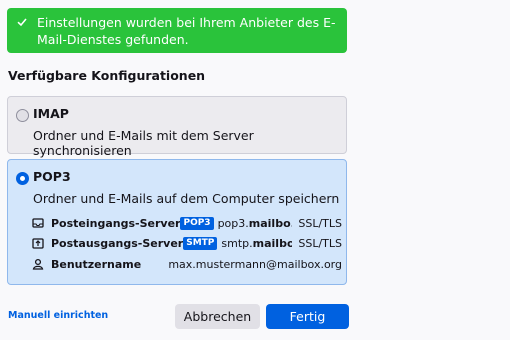 The height and width of the screenshot is (340, 510). I want to click on incoming-server-label: Posteingangs-Server, so click(116, 223).